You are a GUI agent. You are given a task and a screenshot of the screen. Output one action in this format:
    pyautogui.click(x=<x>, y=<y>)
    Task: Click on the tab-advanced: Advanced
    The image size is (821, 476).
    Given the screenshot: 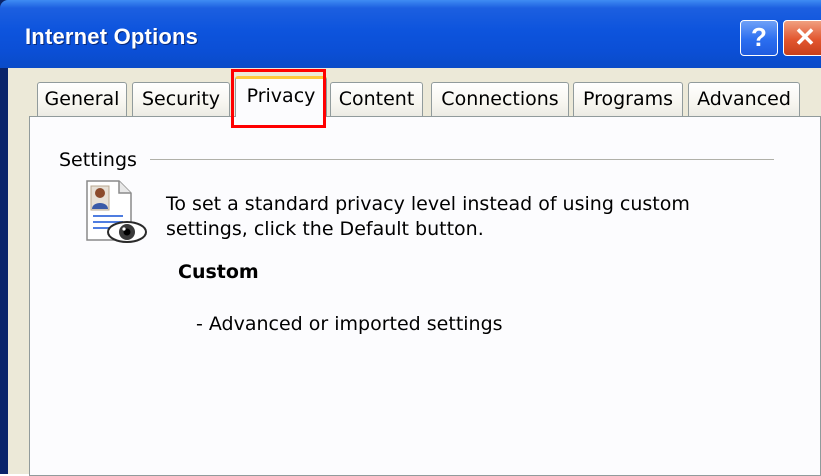 What is the action you would take?
    pyautogui.click(x=744, y=99)
    